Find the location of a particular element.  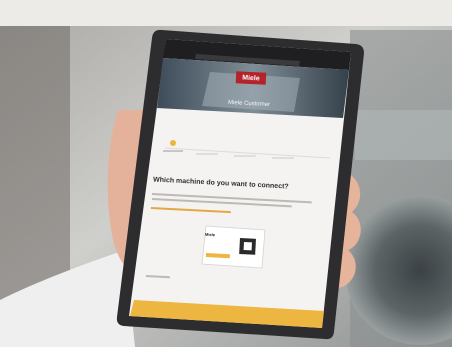

hero-title: Miele Customer is located at coordinates (249, 104).